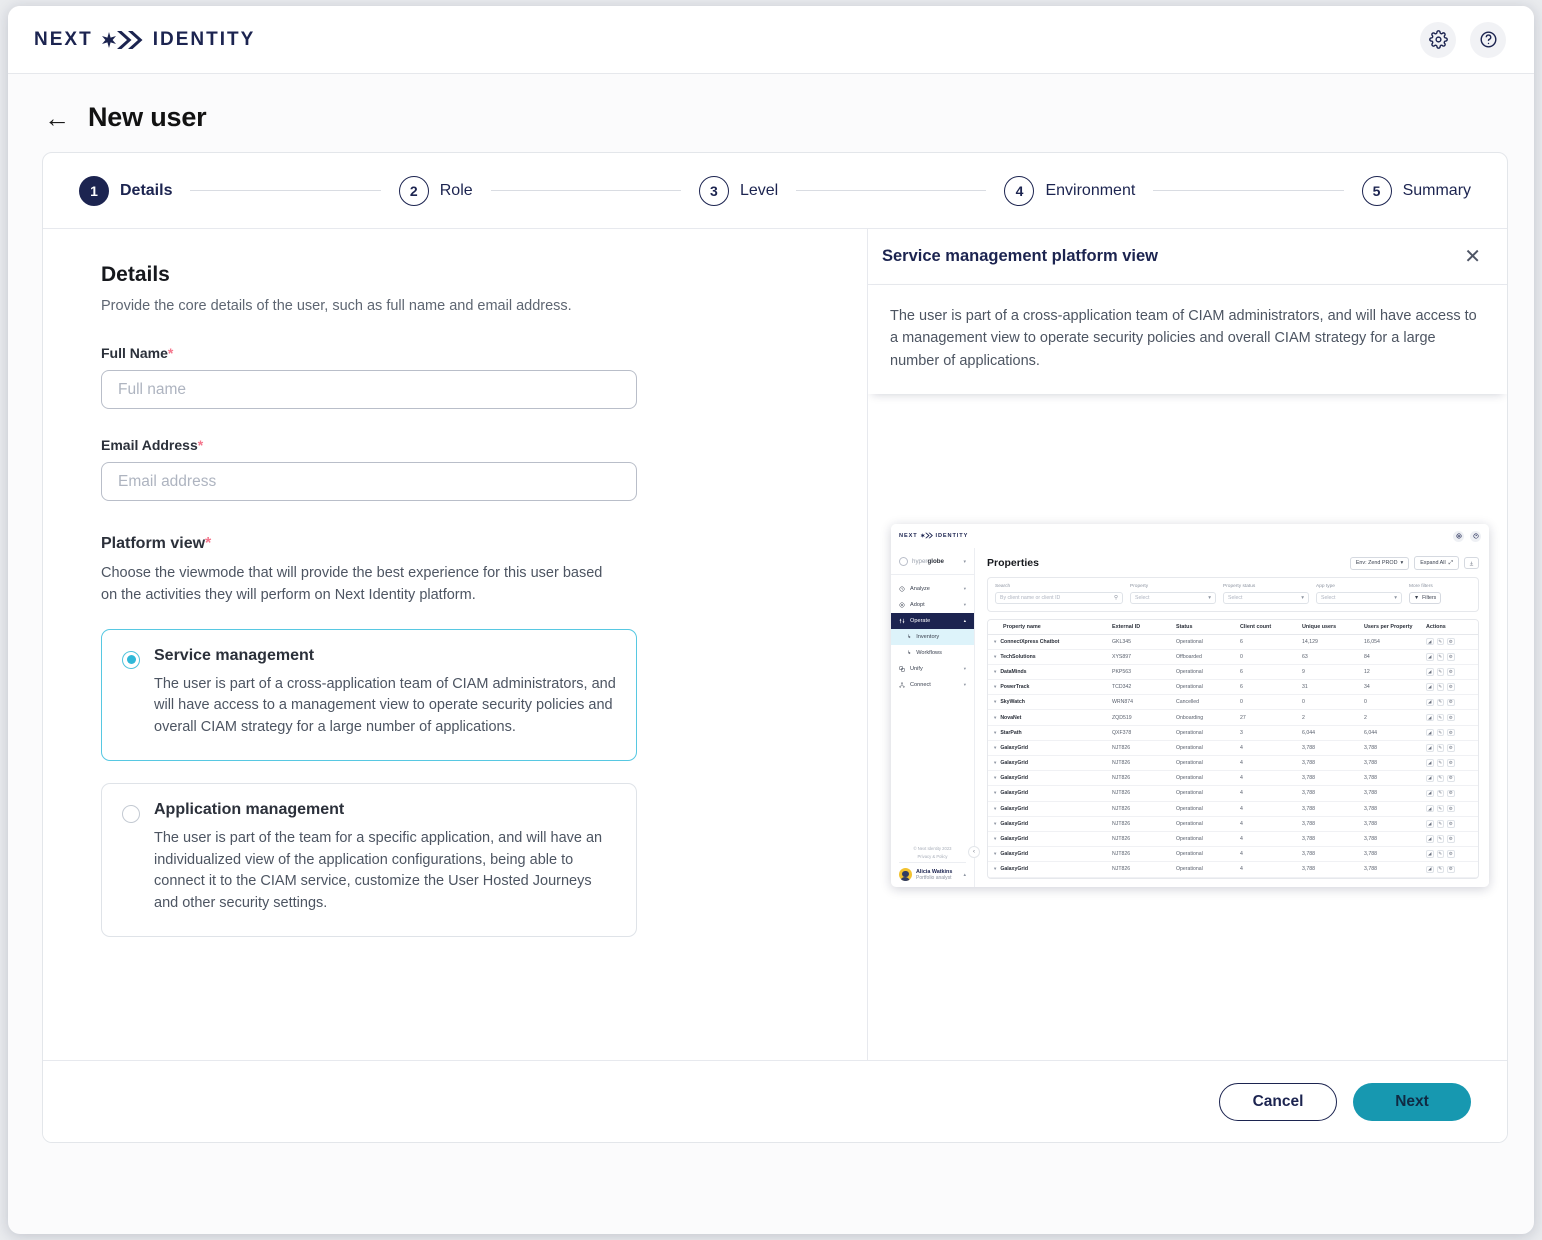  I want to click on table-row: ▾ DataMinds PKP563 Operational 6 9 12 ◢ ✎ ⚙, so click(1233, 673).